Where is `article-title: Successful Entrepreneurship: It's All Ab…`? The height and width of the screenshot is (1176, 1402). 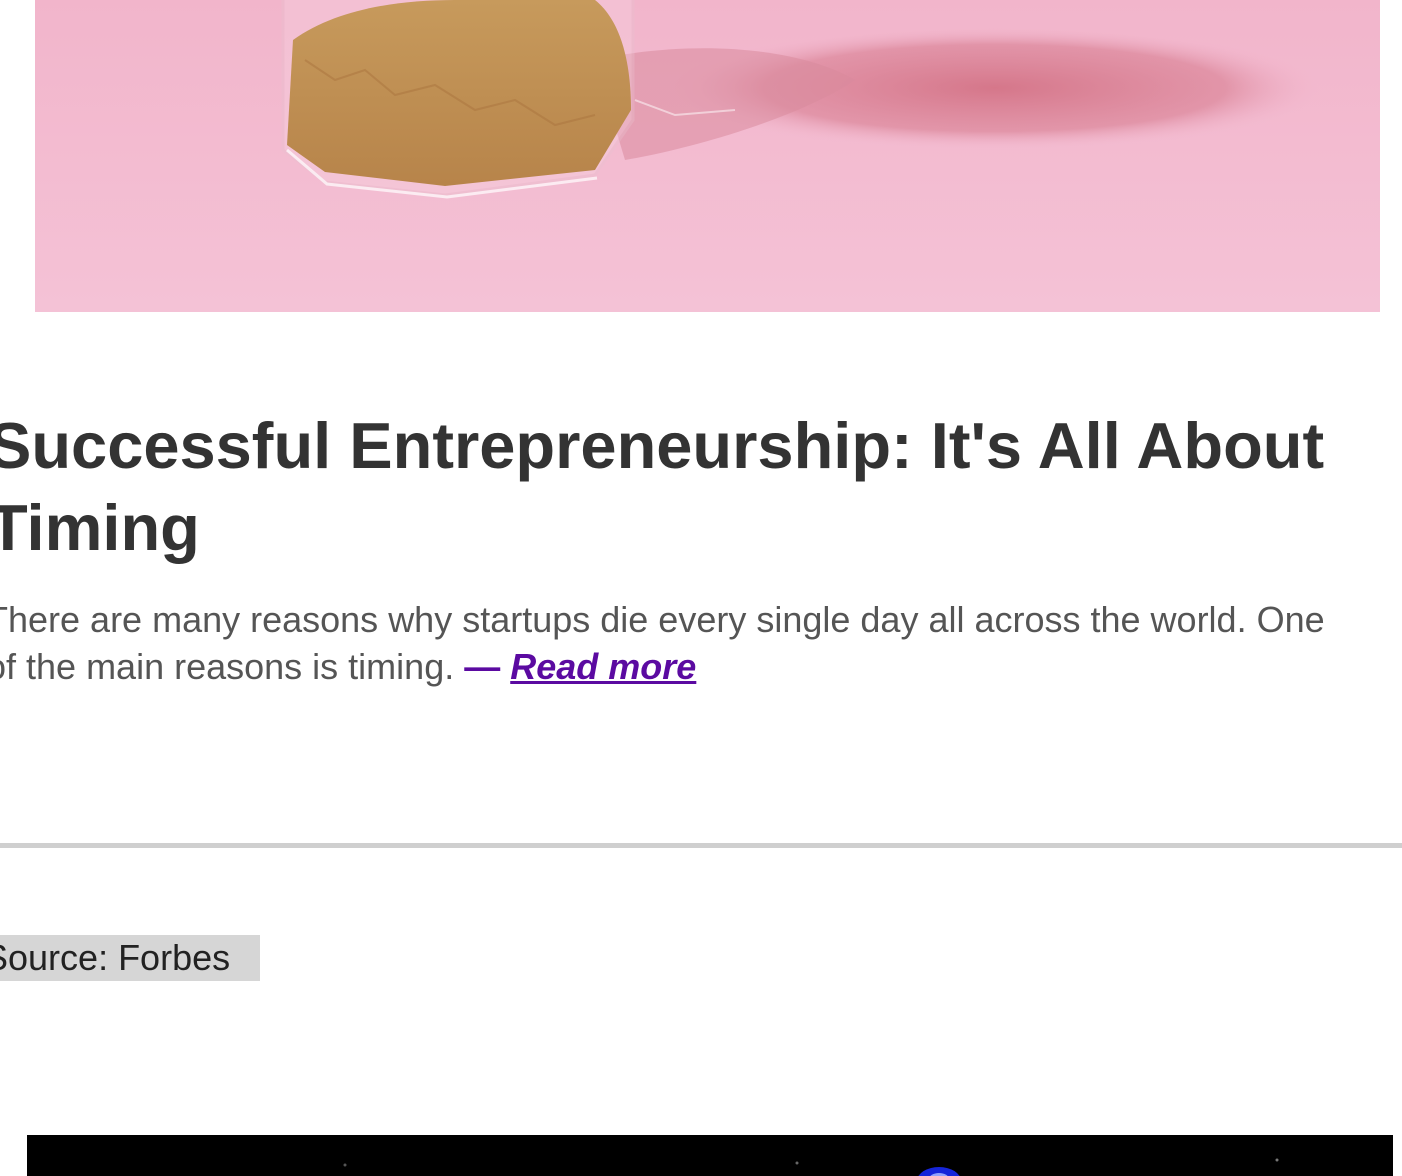 article-title: Successful Entrepreneurship: It's All Ab… is located at coordinates (701, 487).